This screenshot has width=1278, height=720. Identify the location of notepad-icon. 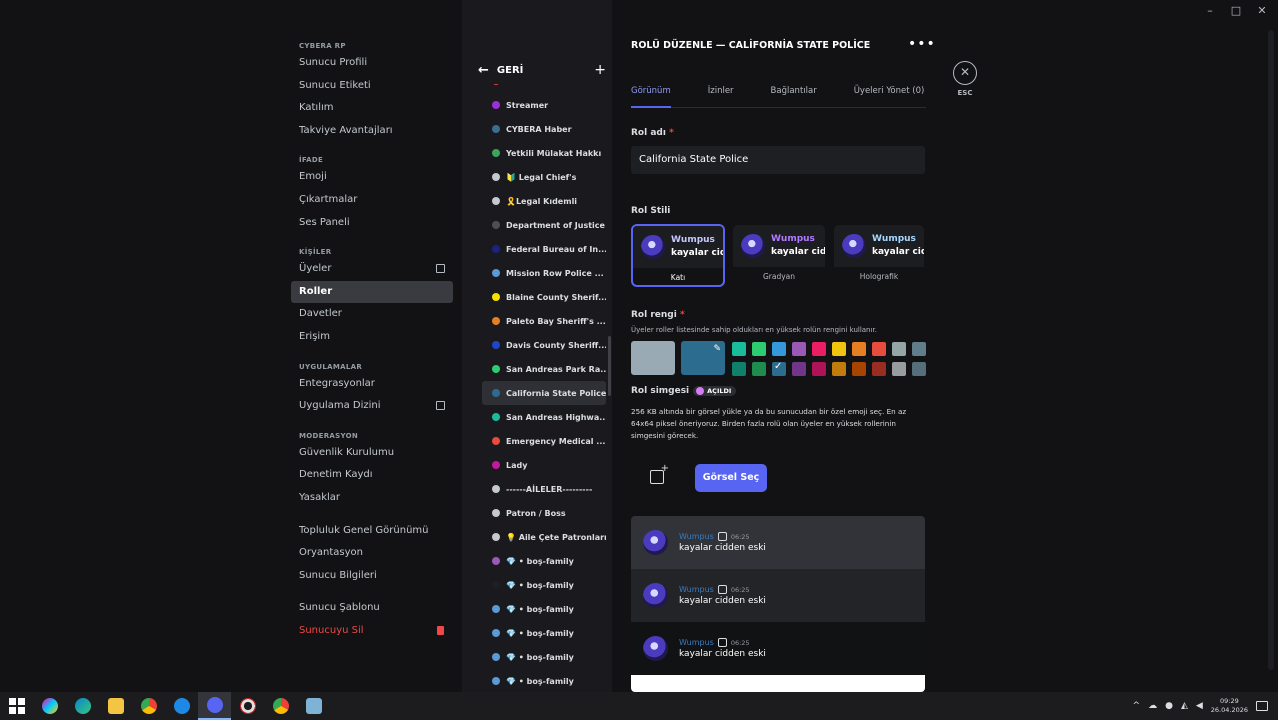
(313, 706).